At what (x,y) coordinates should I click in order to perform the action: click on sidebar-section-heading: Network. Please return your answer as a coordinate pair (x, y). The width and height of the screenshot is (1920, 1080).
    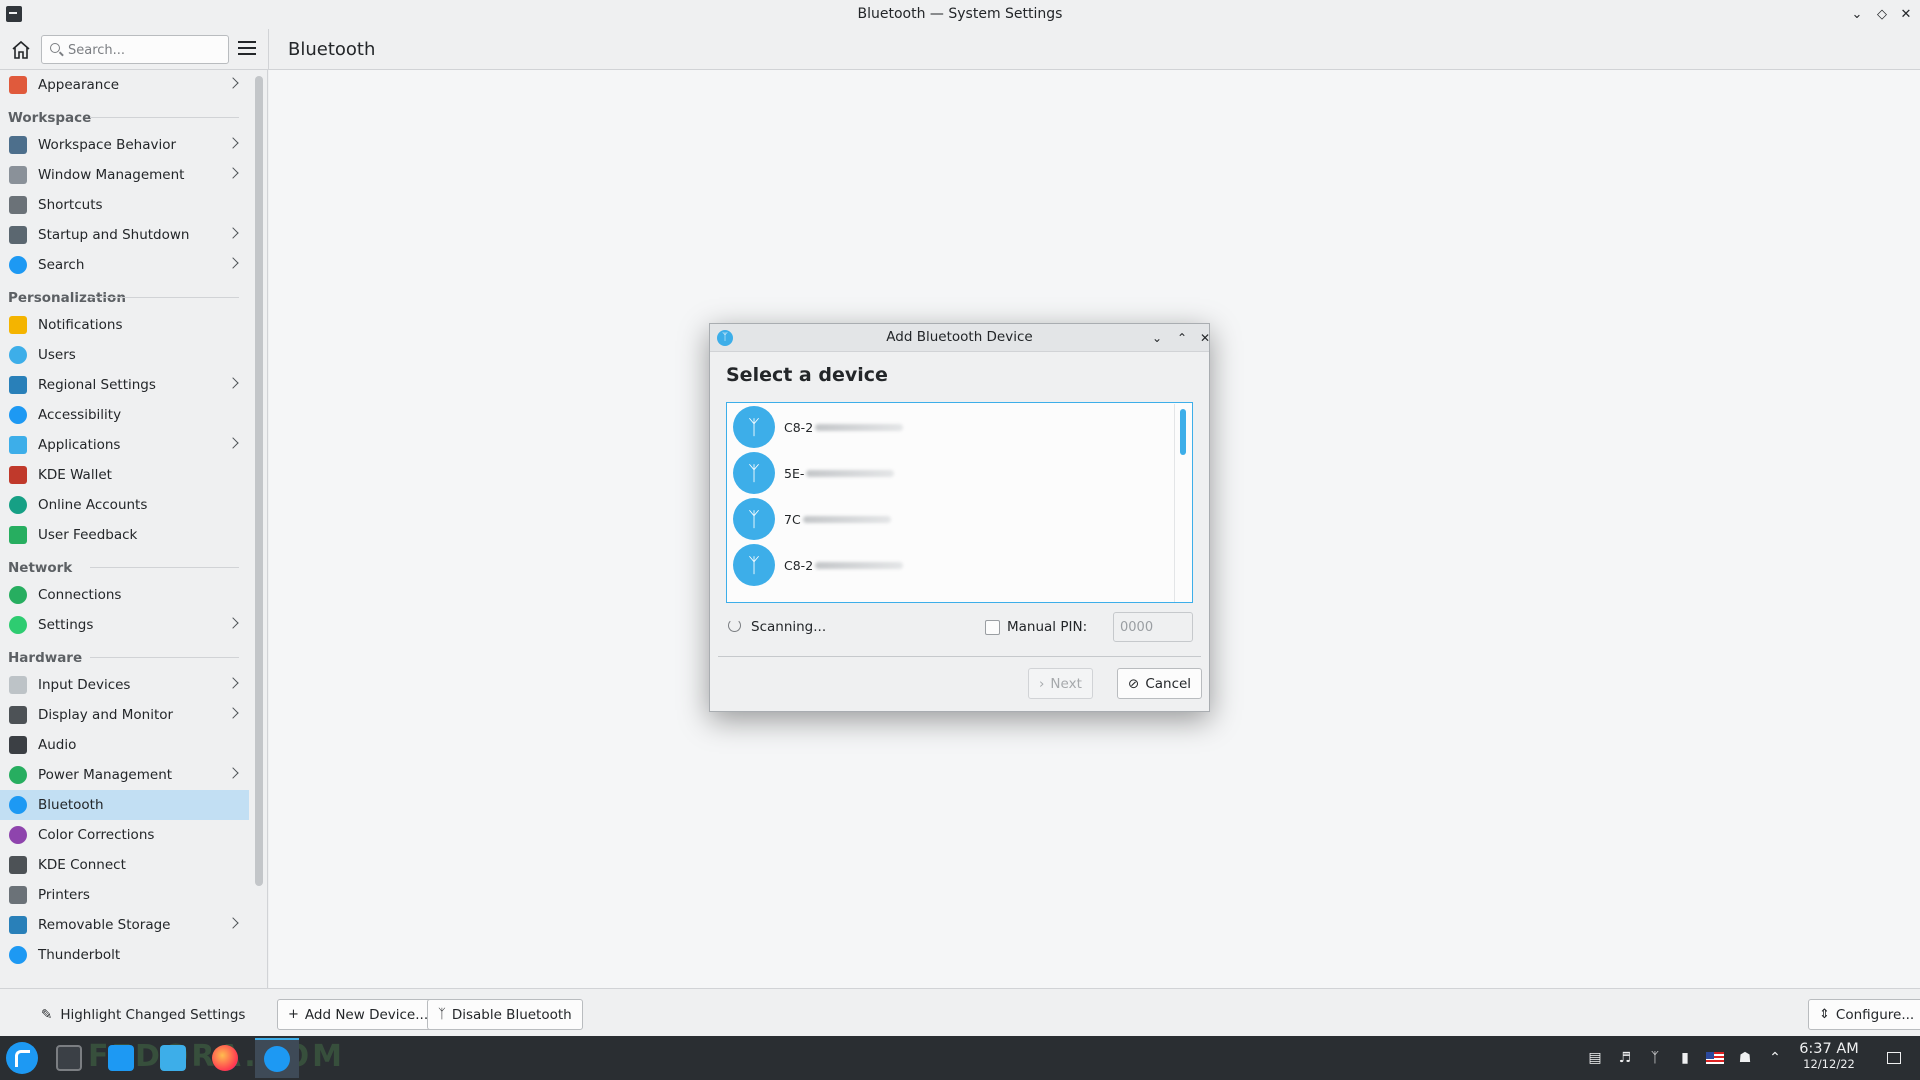
    Looking at the image, I should click on (133, 565).